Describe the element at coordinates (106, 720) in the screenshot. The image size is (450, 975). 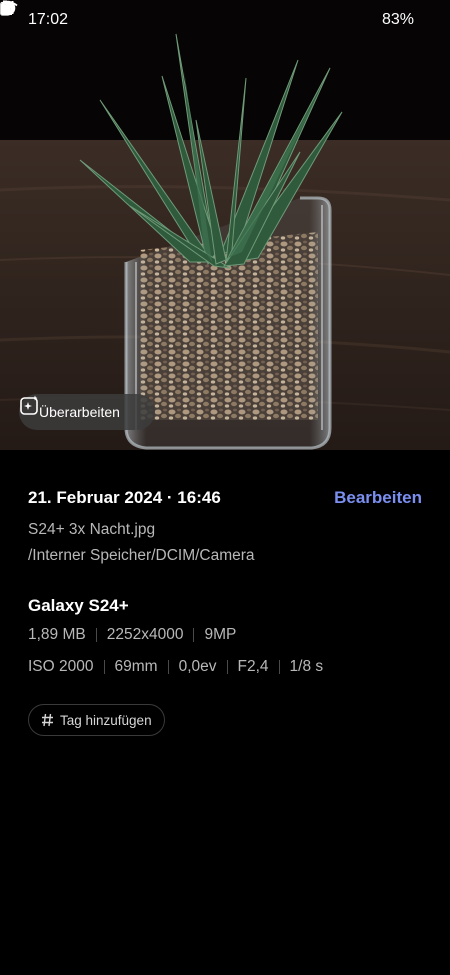
I see `add-tag-label: Tag hinzufügen` at that location.